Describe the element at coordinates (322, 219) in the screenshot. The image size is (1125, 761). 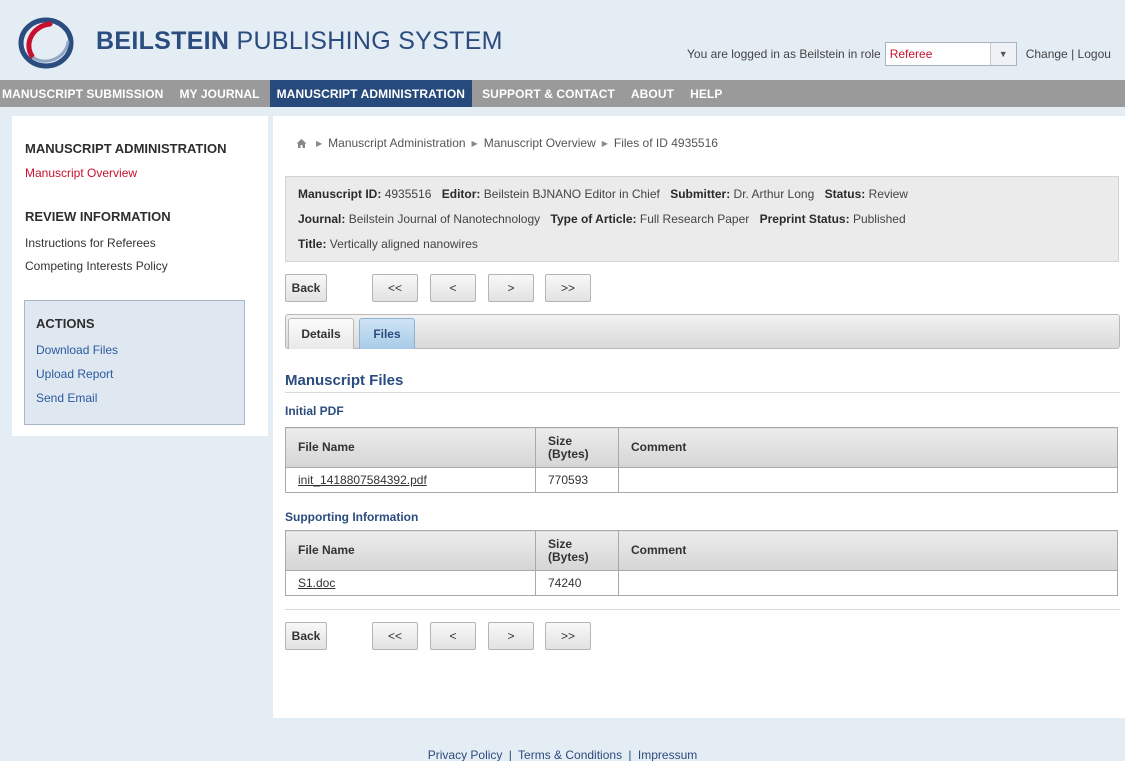
I see `journal-label: Journal:` at that location.